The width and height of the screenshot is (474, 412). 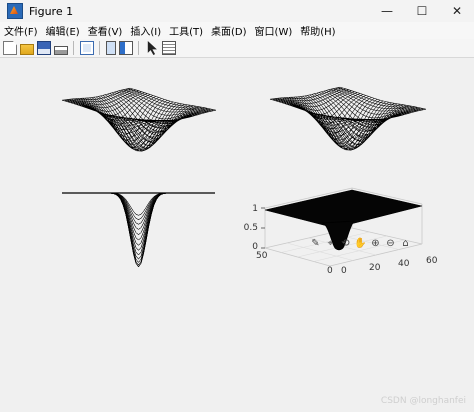 I want to click on maximize-button: ☐, so click(x=422, y=11).